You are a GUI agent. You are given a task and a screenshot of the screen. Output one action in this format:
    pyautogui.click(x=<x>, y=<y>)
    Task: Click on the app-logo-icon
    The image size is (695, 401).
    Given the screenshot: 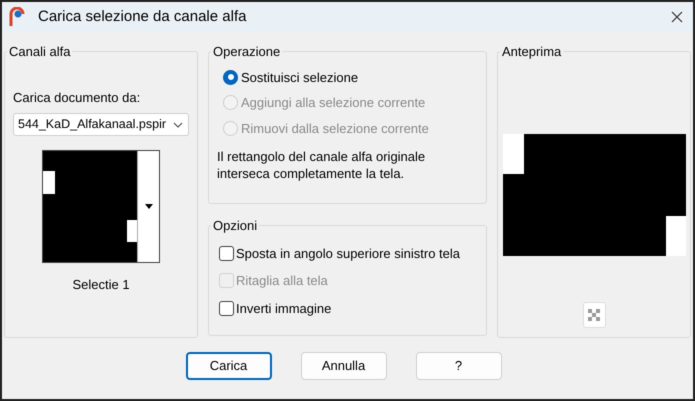 What is the action you would take?
    pyautogui.click(x=17, y=17)
    